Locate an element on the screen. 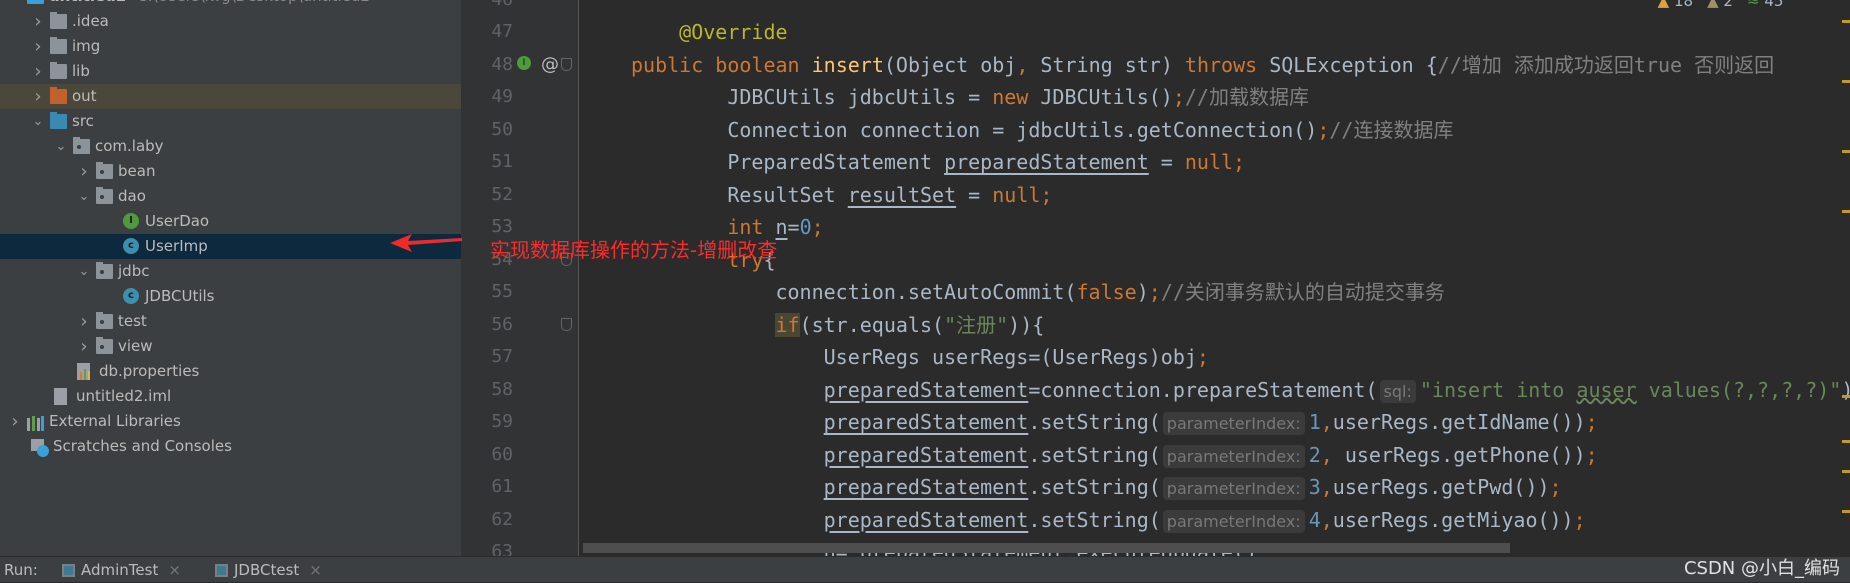 The height and width of the screenshot is (583, 1850). weak-warning-count: ▲ 2 is located at coordinates (1720, 5).